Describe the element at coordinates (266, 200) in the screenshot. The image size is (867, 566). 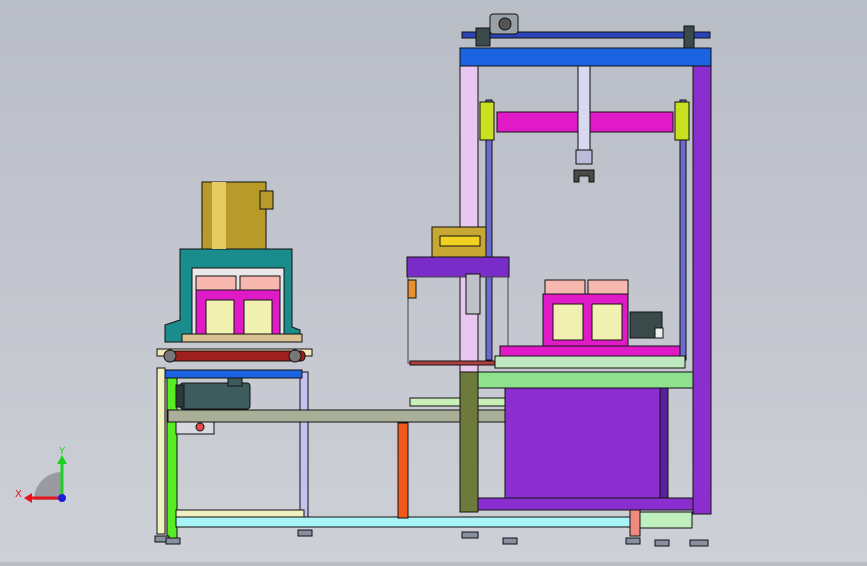
I see `left-cylinder-box` at that location.